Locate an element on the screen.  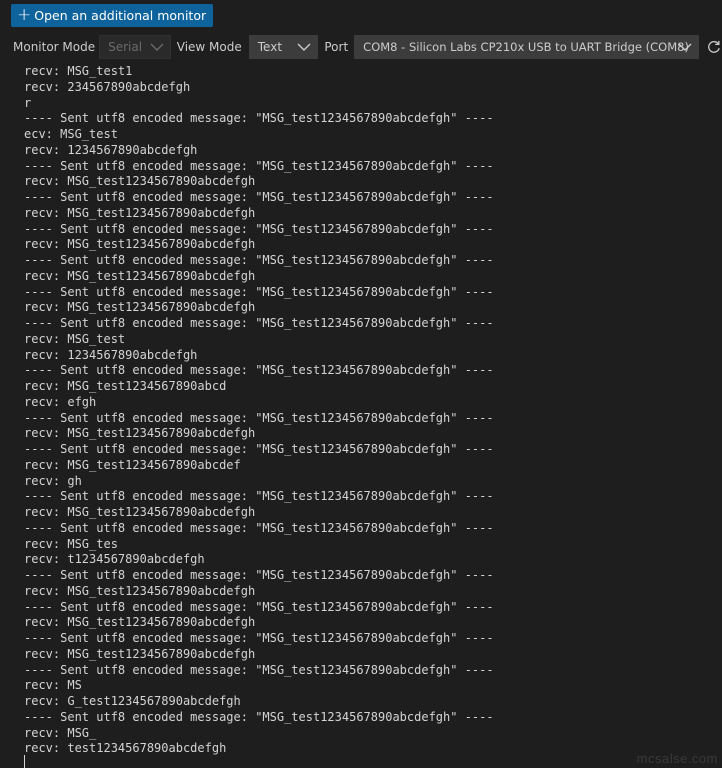
monitor-mode-label: Monitor Mode is located at coordinates (54, 47).